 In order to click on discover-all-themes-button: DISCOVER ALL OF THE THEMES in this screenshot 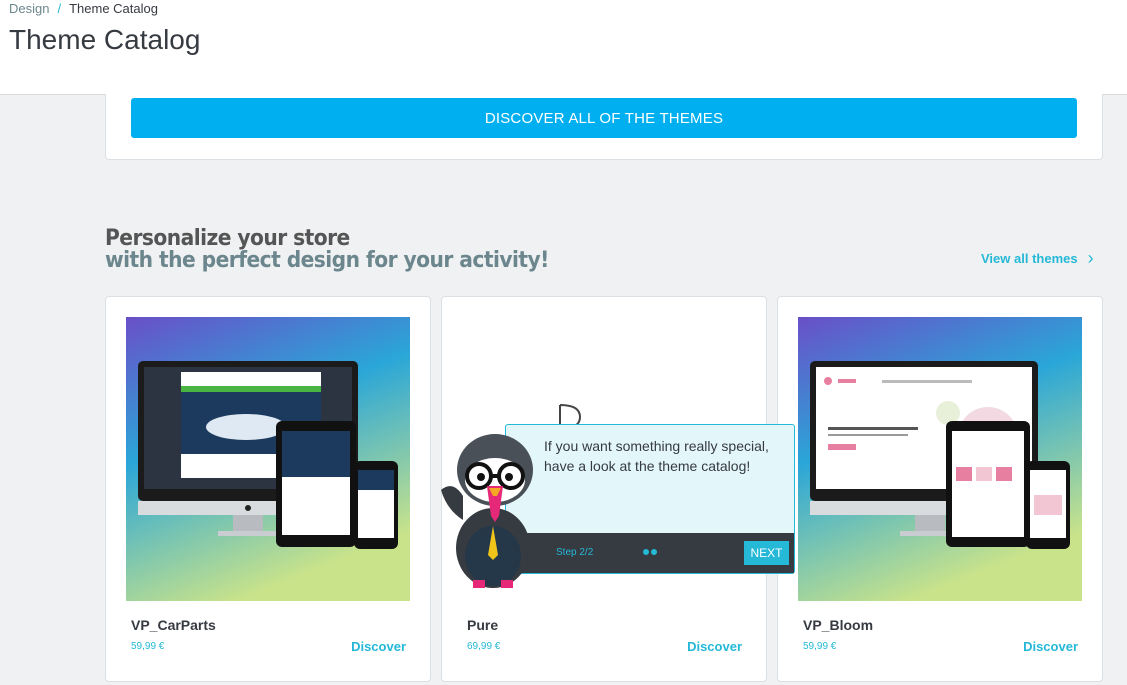, I will do `click(604, 118)`.